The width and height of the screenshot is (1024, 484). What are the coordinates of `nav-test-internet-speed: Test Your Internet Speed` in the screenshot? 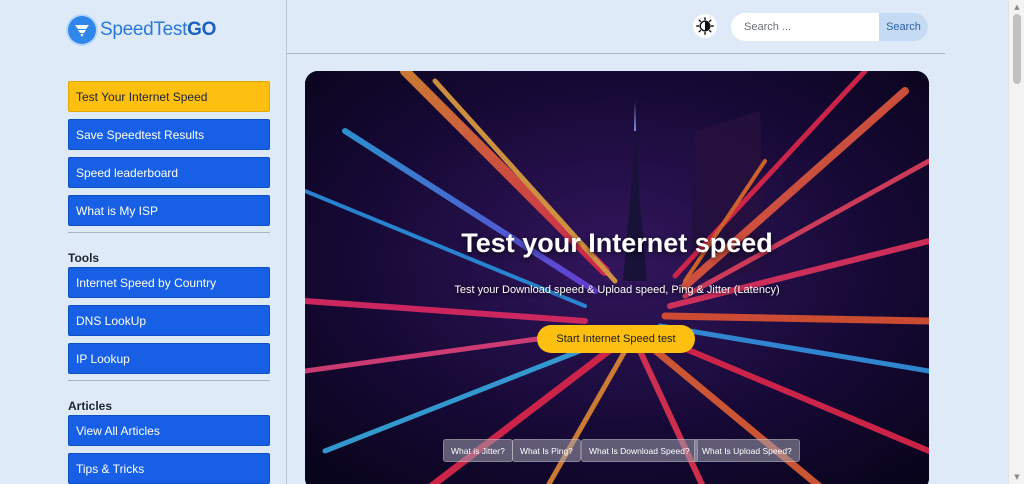 It's located at (169, 96).